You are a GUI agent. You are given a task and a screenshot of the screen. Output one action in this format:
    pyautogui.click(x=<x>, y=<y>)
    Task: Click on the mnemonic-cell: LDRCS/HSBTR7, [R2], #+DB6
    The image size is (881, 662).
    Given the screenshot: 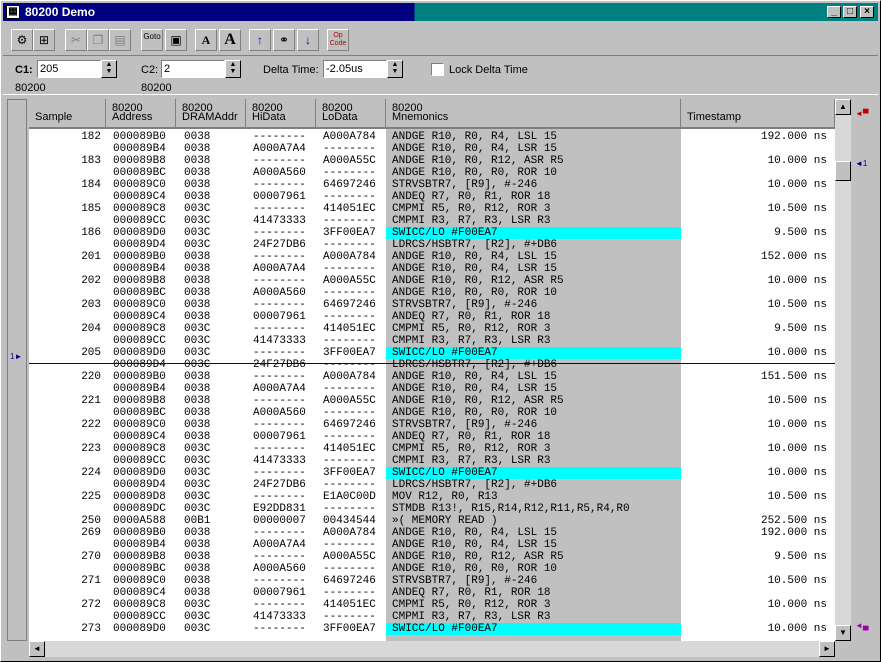 What is the action you would take?
    pyautogui.click(x=475, y=245)
    